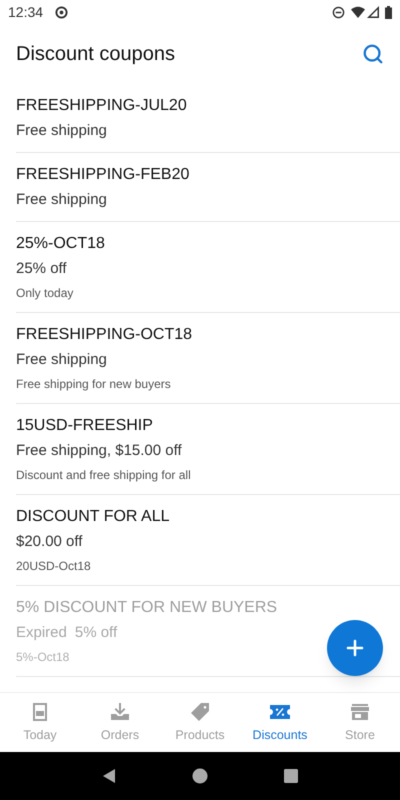  What do you see at coordinates (280, 722) in the screenshot?
I see `nav-tab: Discounts` at bounding box center [280, 722].